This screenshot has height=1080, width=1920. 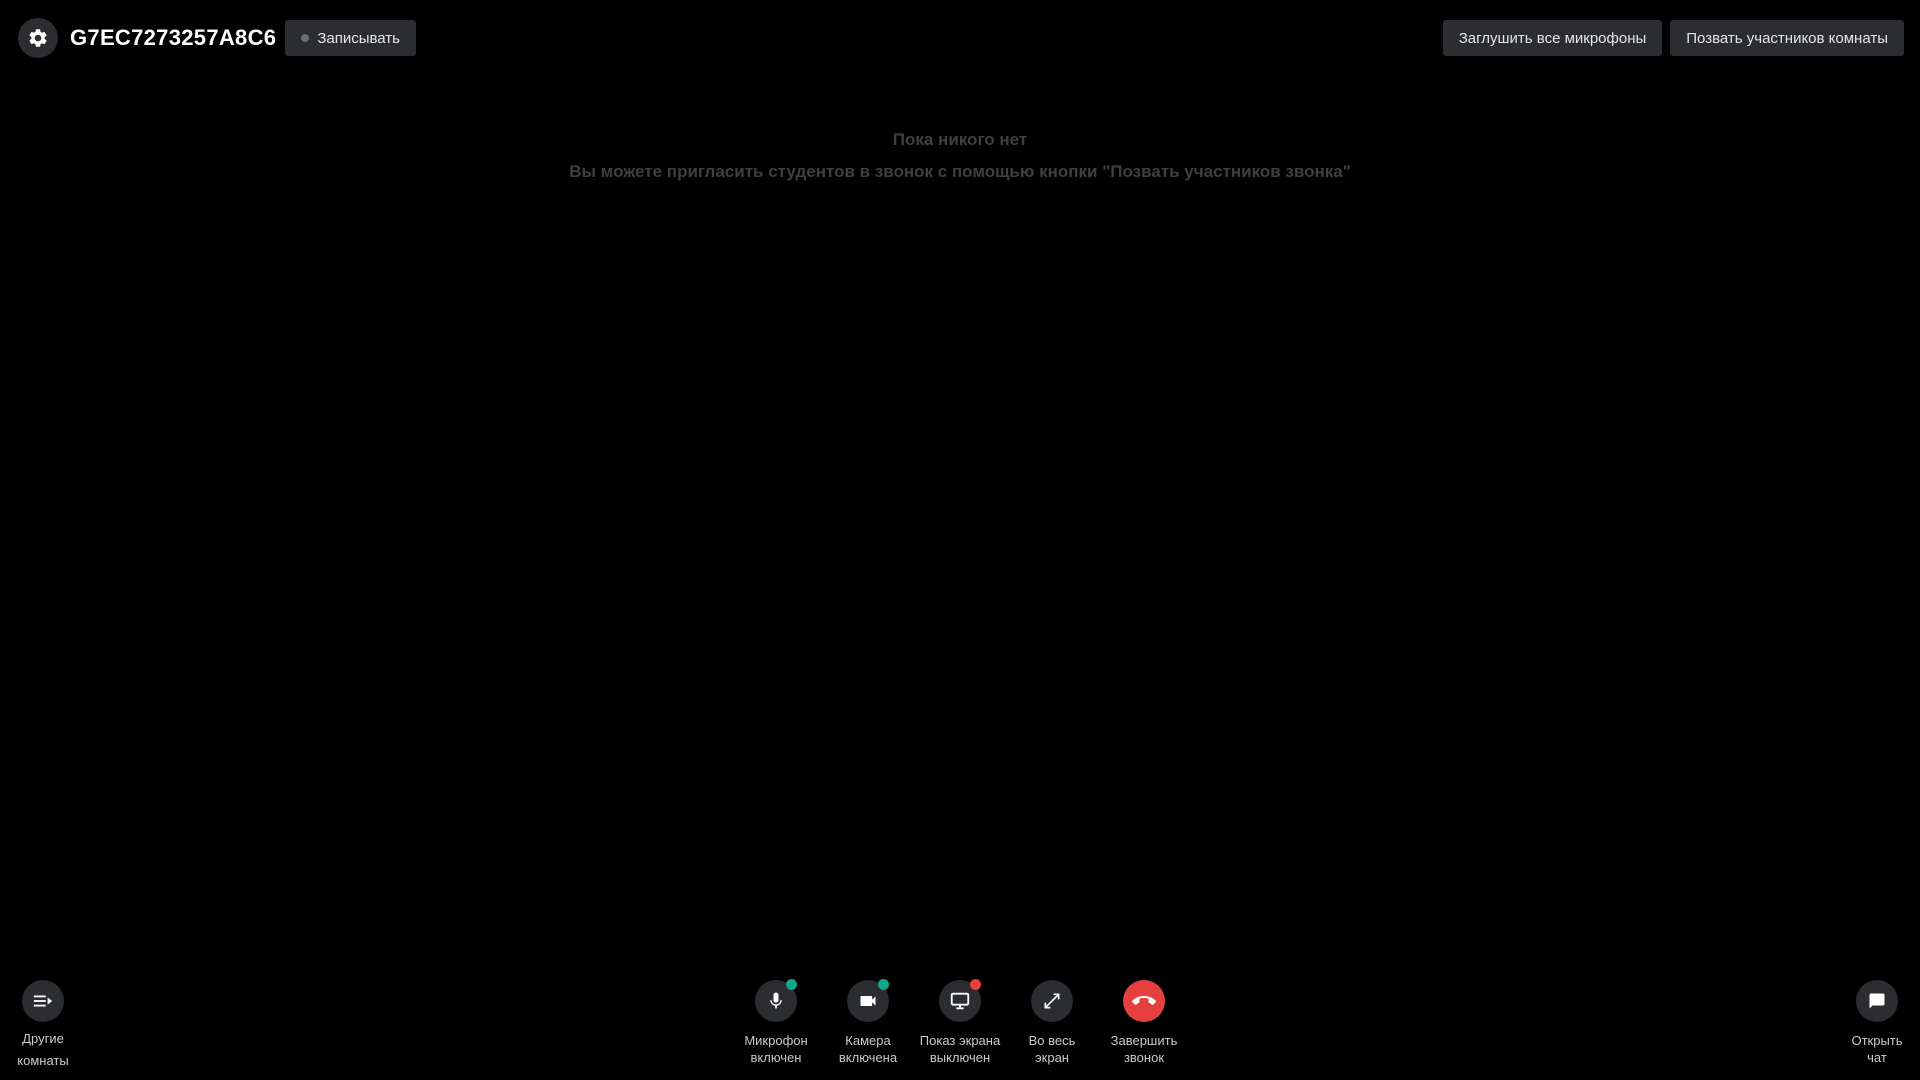 I want to click on microphone-circle, so click(x=776, y=1000).